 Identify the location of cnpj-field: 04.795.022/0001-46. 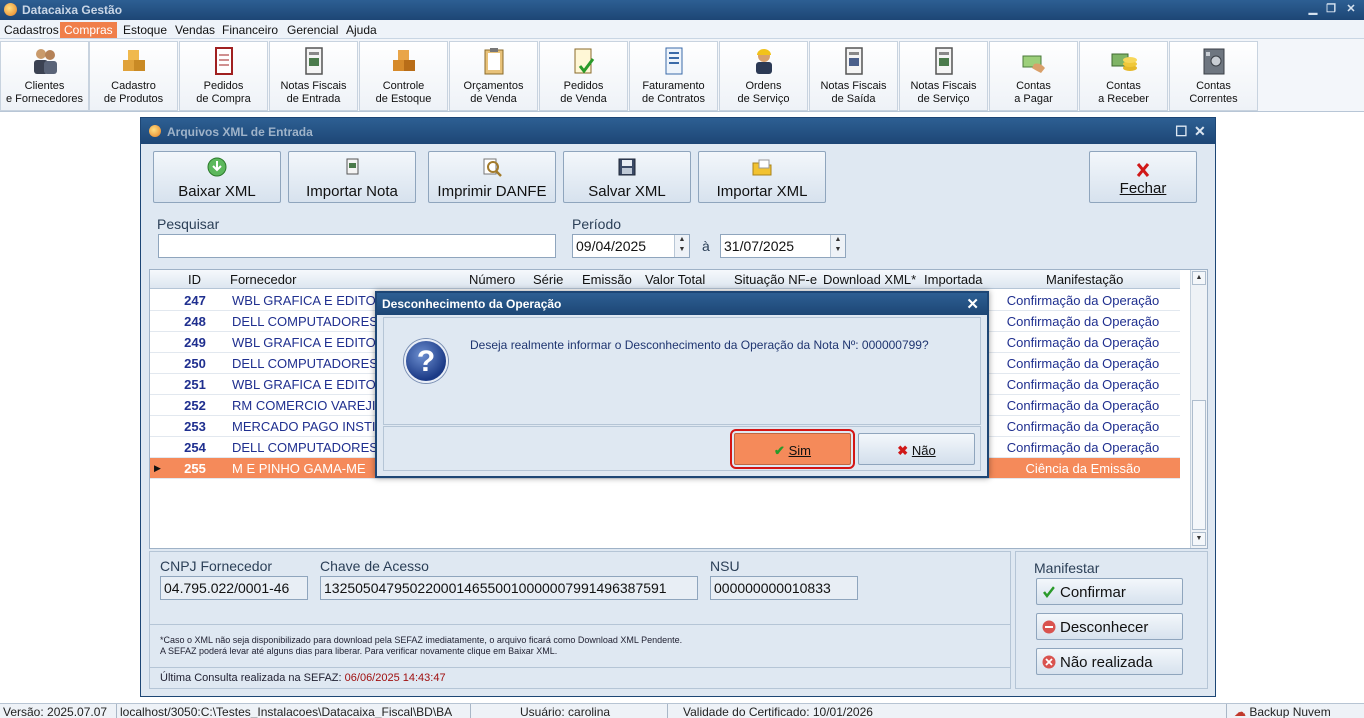
(234, 588).